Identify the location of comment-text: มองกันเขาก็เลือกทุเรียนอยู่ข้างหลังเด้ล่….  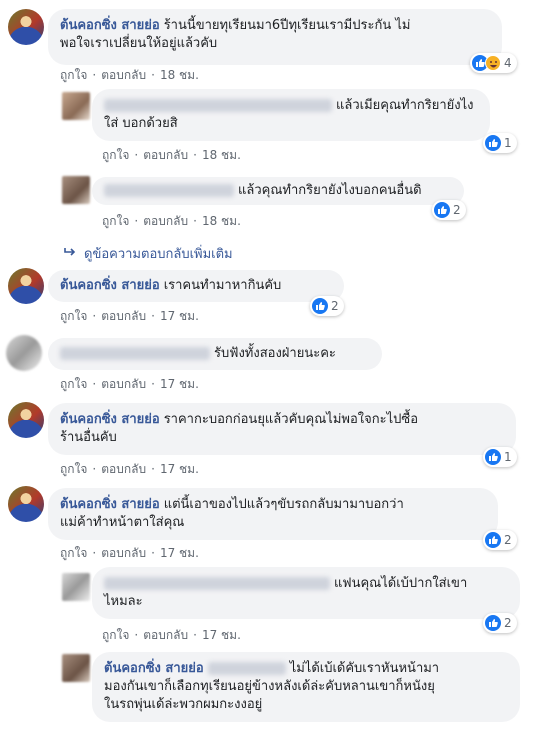
(269, 686).